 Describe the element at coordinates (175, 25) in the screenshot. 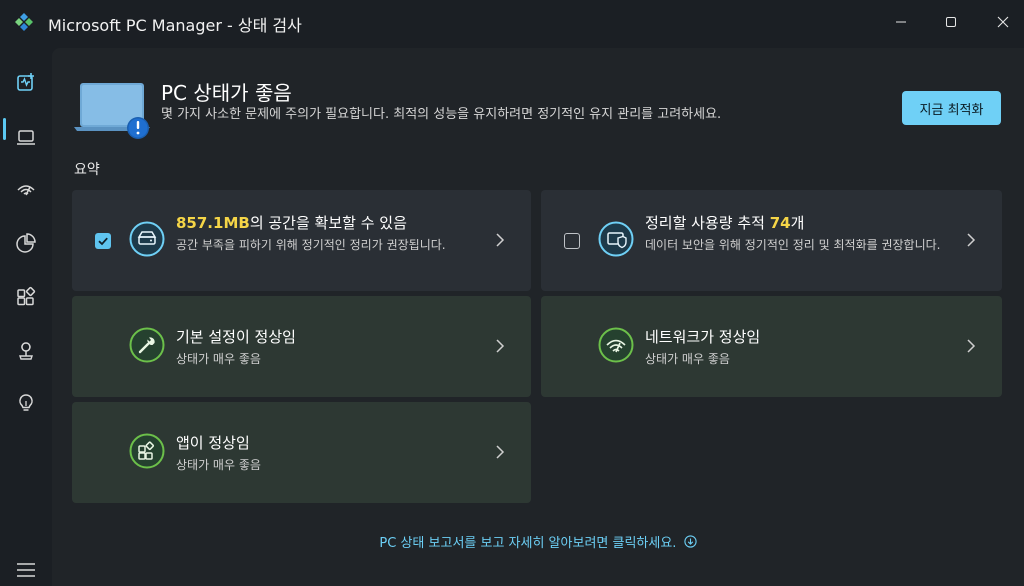

I see `window-title: Microsoft PC Manager - 상태 검사` at that location.